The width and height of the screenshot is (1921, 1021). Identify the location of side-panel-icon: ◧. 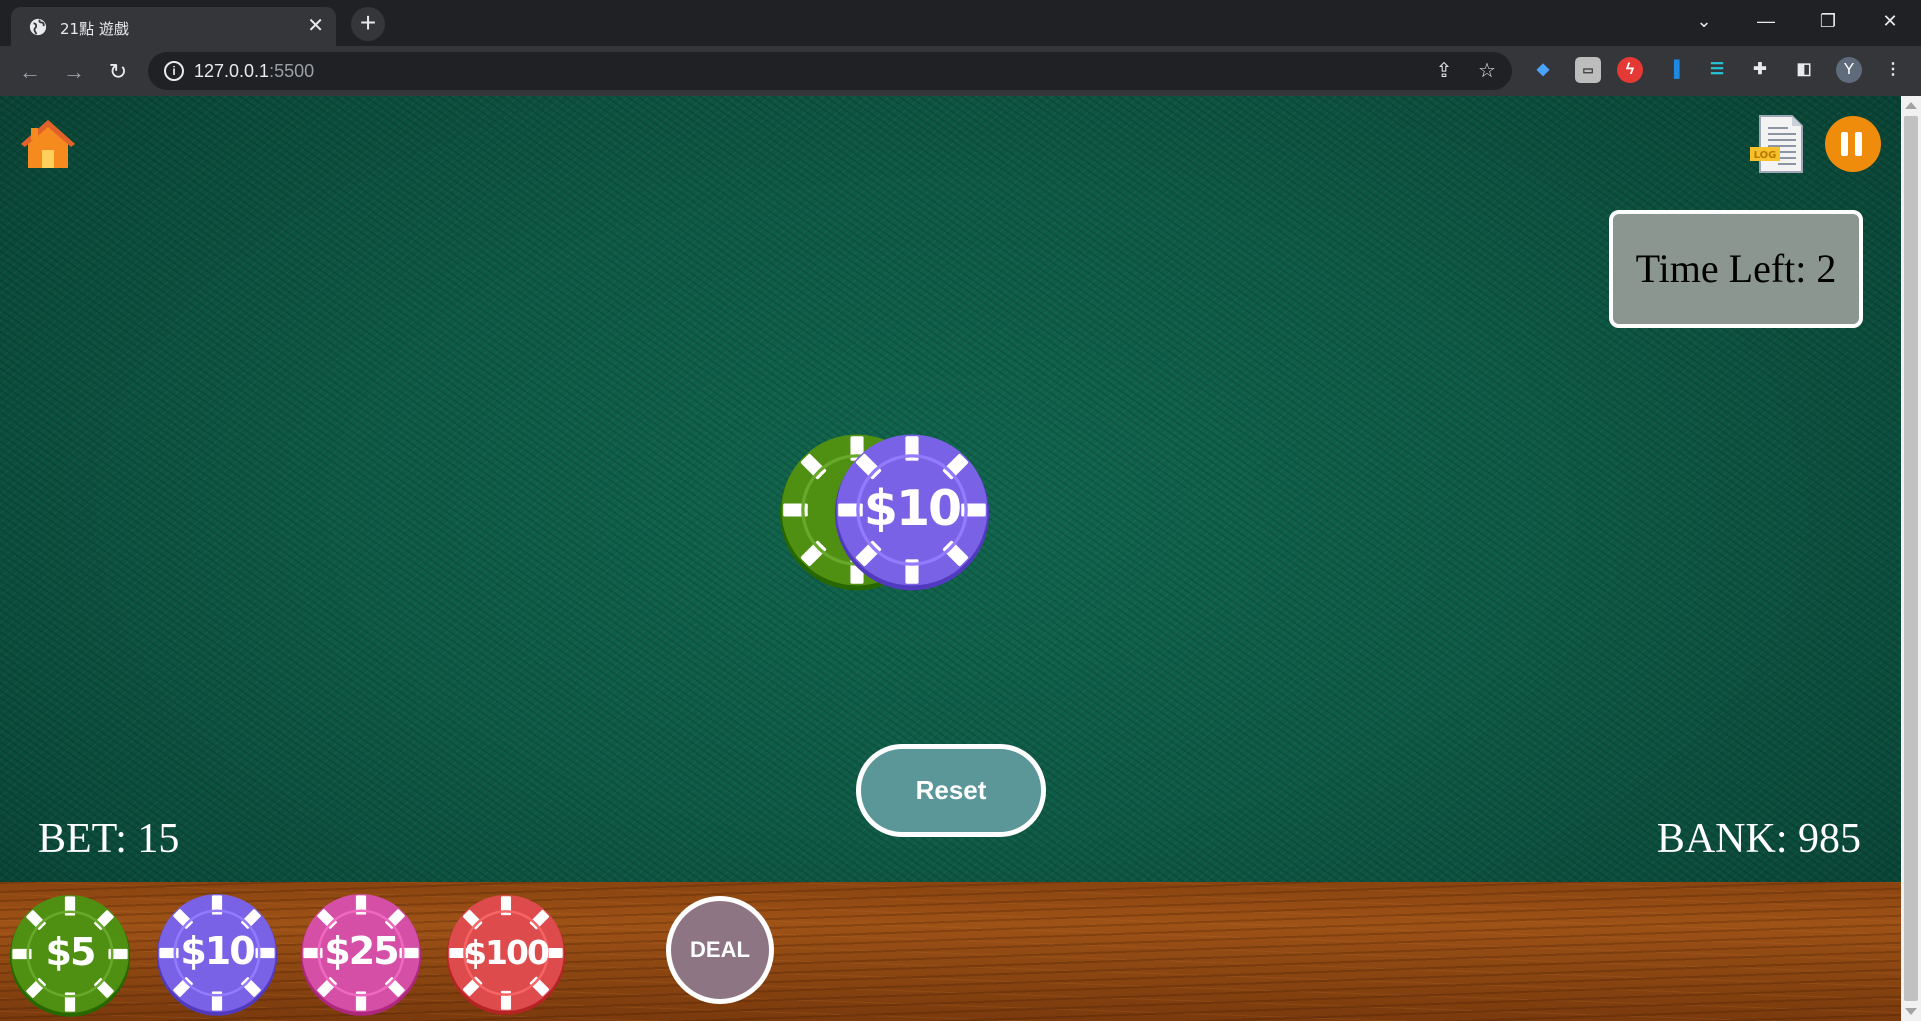
(1804, 70).